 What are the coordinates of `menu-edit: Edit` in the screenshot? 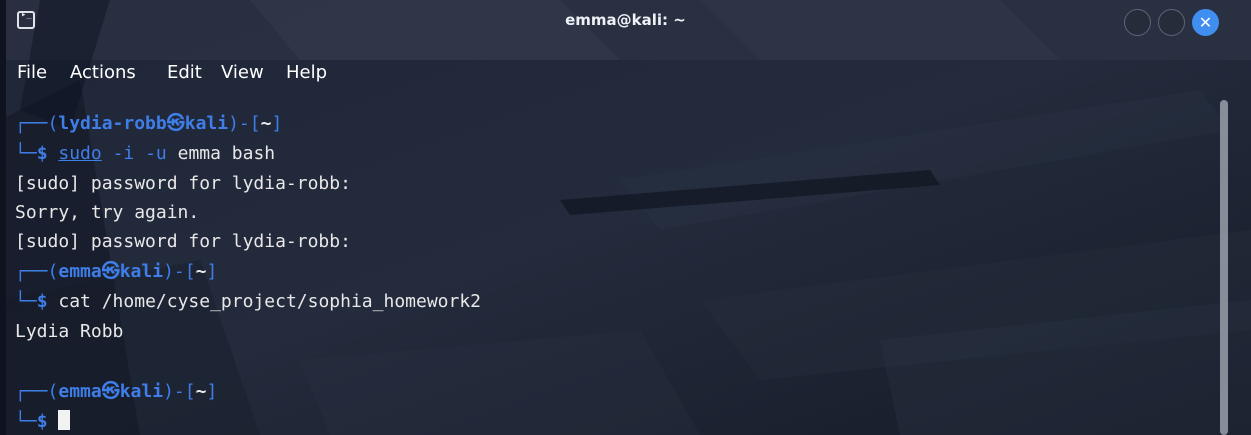 It's located at (184, 72).